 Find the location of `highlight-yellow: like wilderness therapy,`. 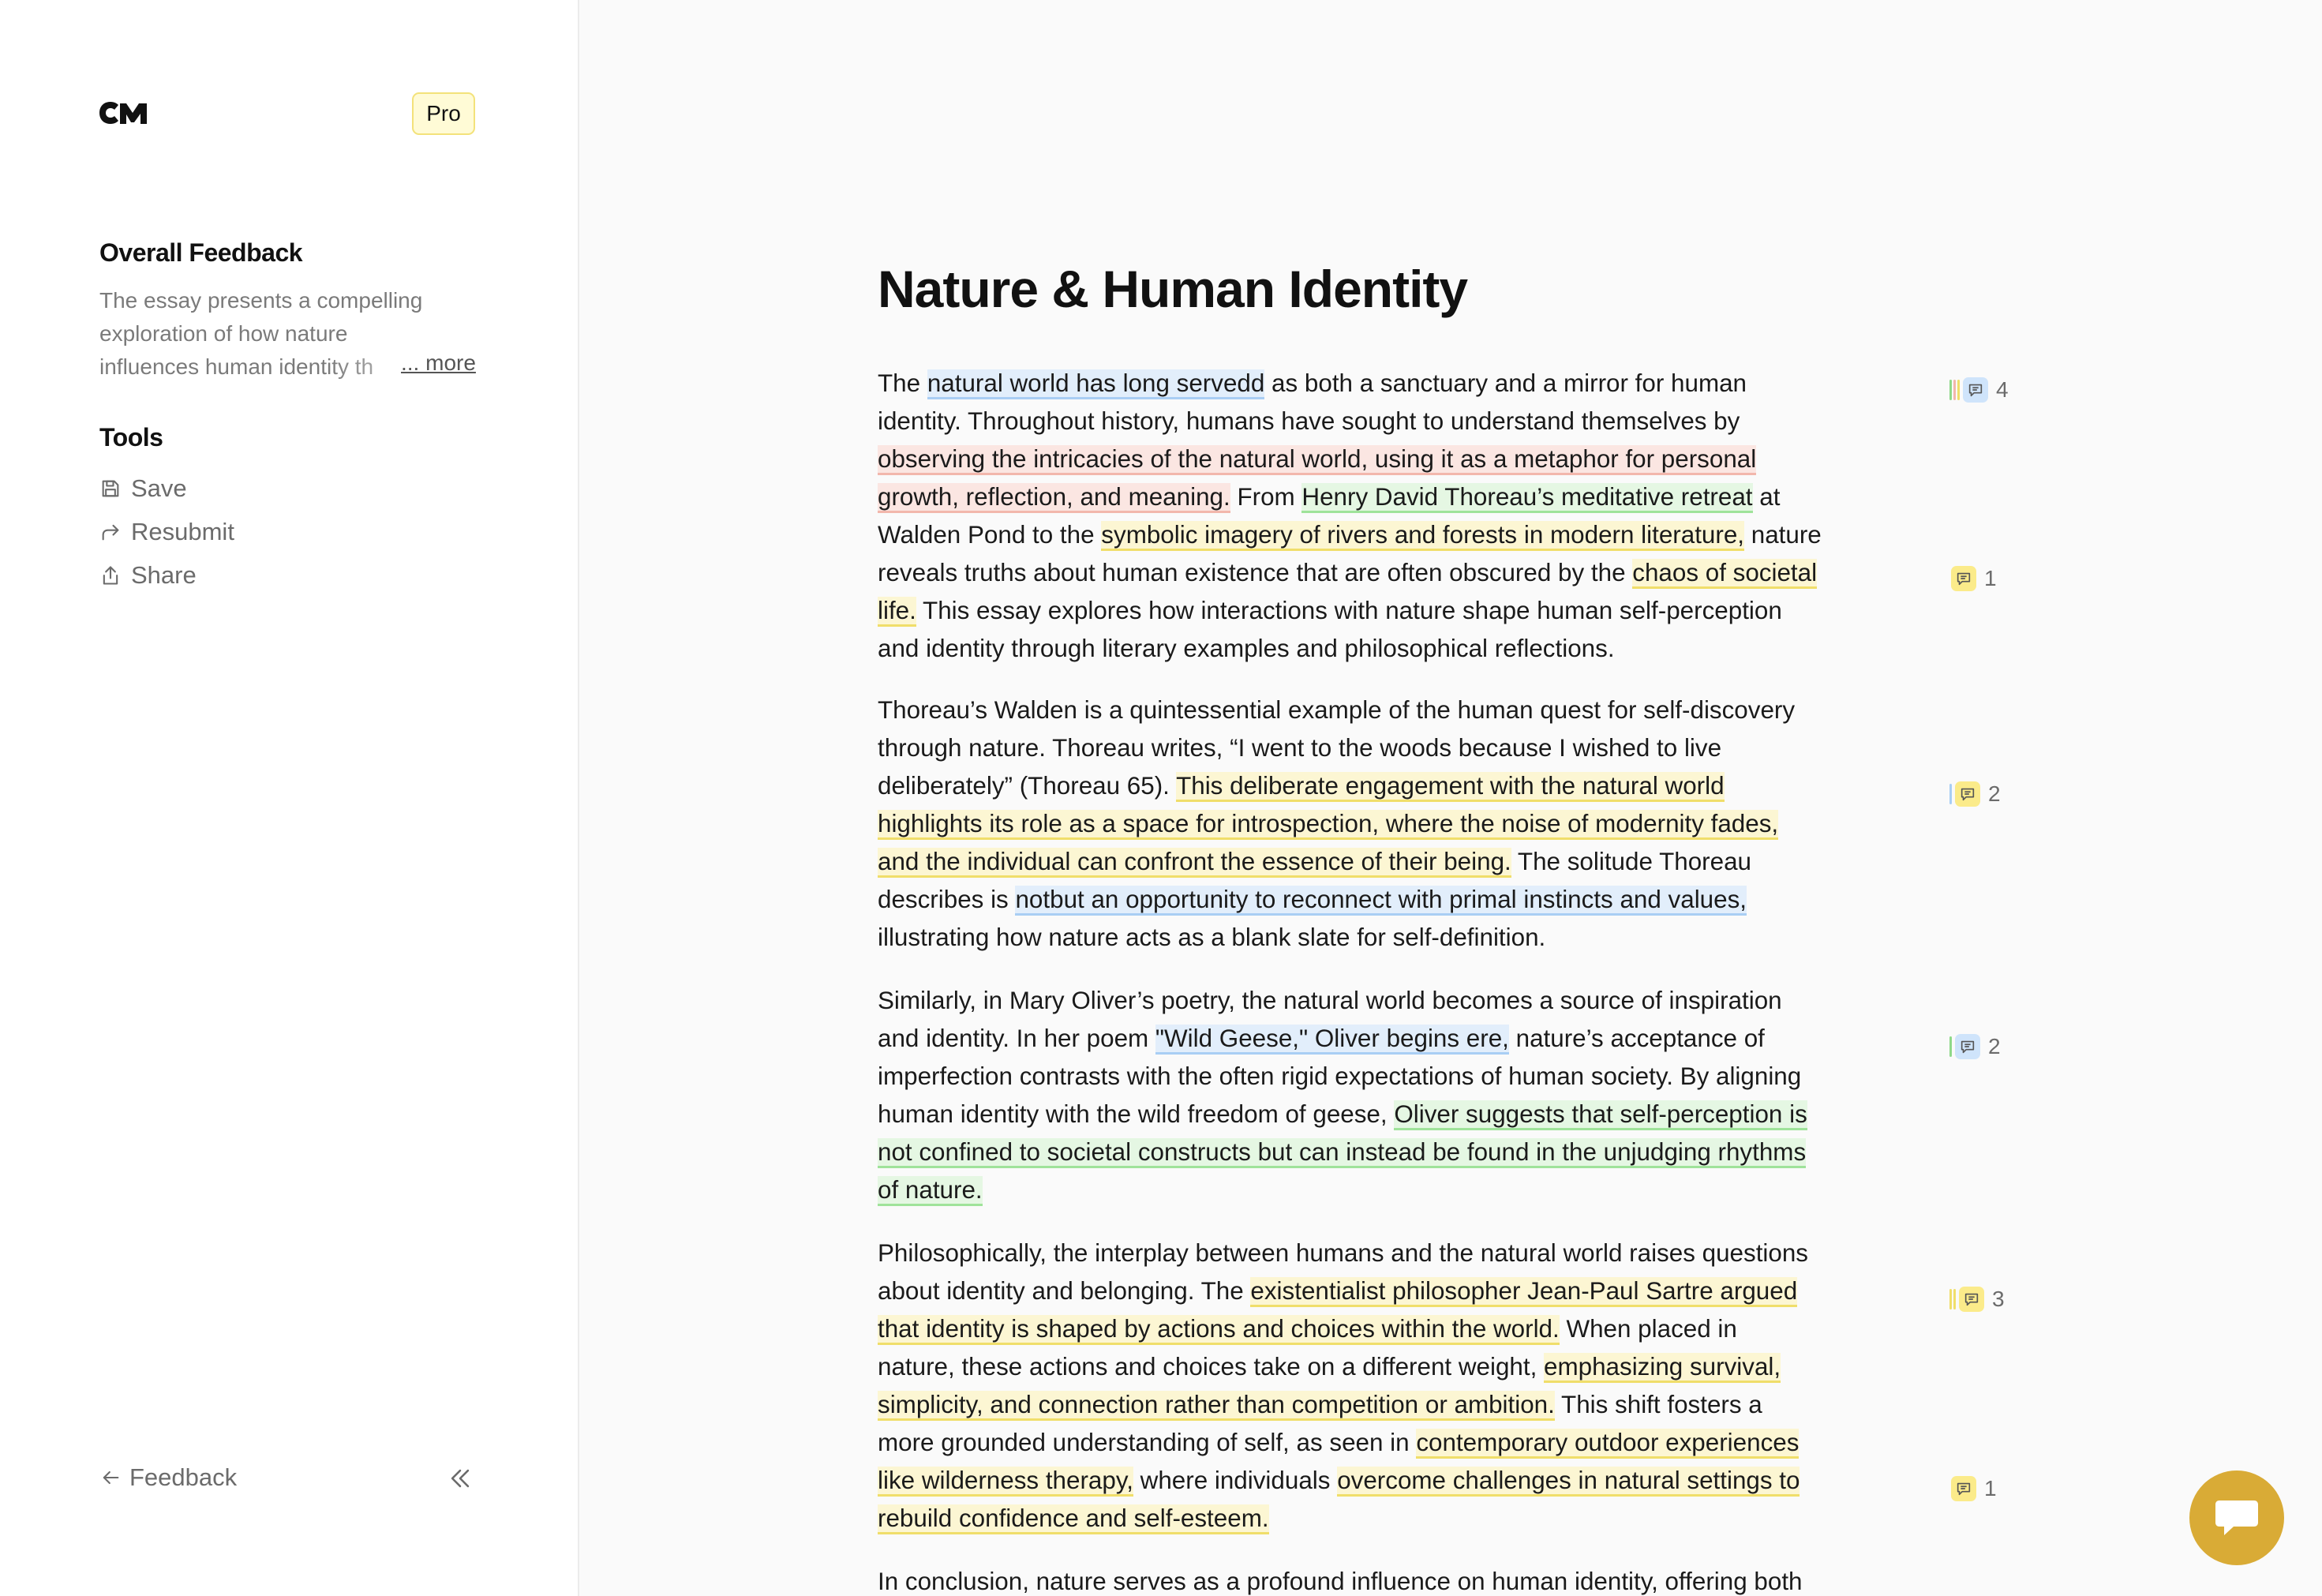

highlight-yellow: like wilderness therapy, is located at coordinates (1005, 1482).